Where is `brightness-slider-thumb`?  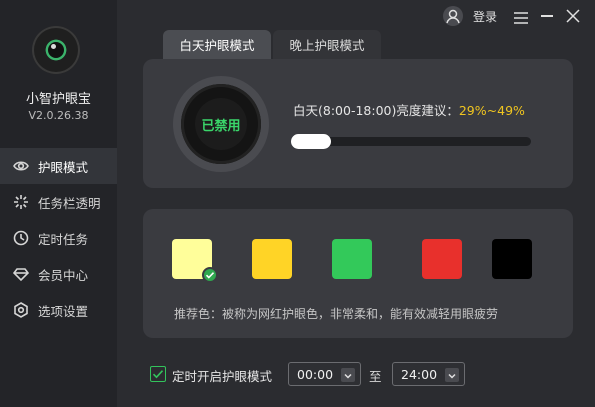 brightness-slider-thumb is located at coordinates (311, 141).